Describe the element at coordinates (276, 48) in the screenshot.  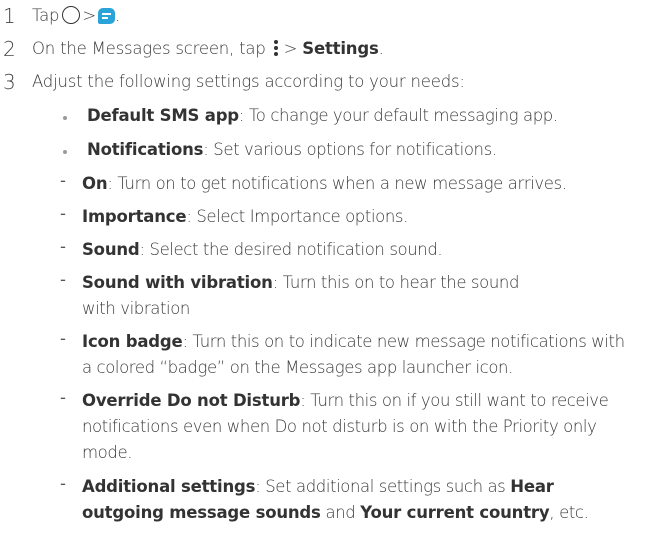
I see `more-options-icon` at that location.